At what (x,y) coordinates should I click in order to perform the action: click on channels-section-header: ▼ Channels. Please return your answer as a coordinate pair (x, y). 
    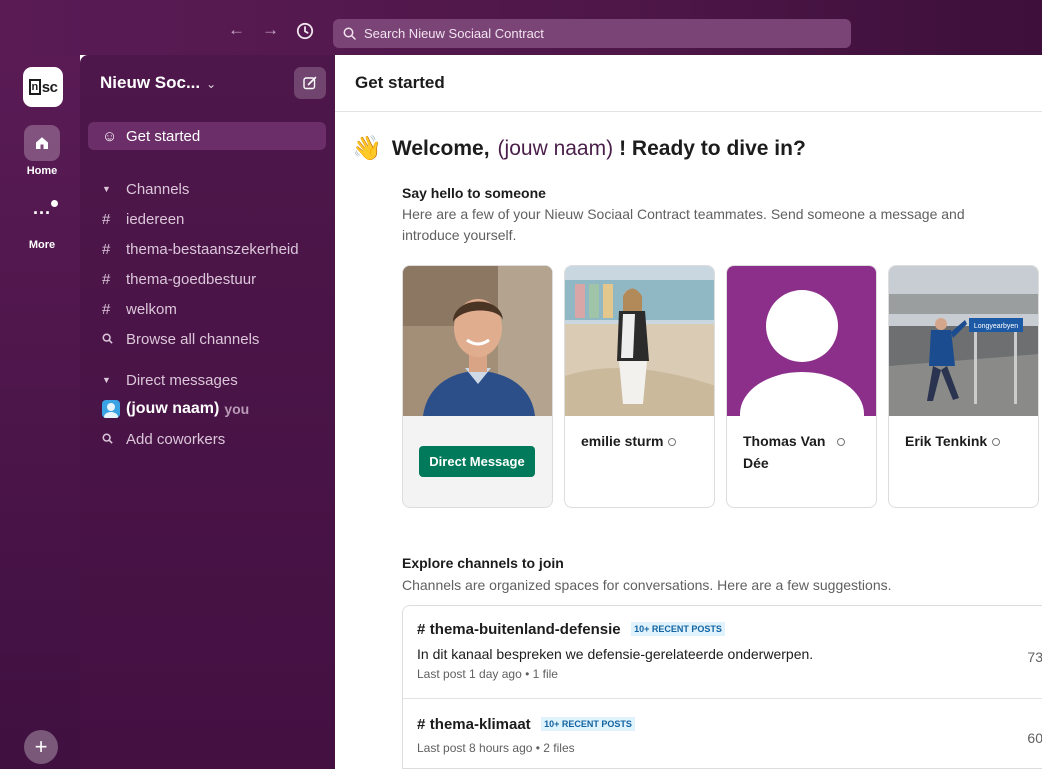
    Looking at the image, I should click on (207, 189).